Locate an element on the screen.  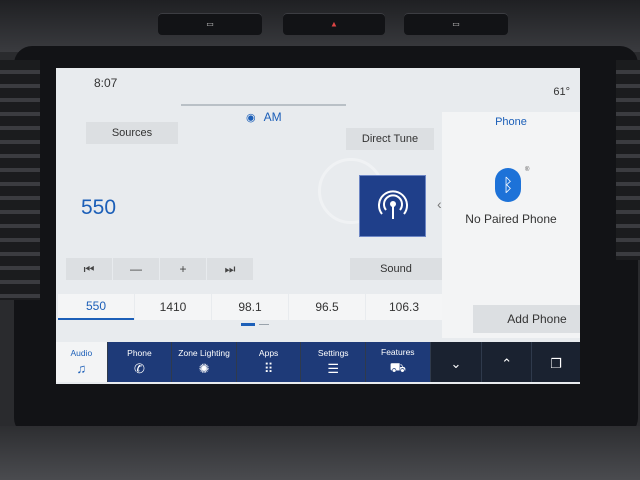
plus-icon: + is located at coordinates (183, 269).